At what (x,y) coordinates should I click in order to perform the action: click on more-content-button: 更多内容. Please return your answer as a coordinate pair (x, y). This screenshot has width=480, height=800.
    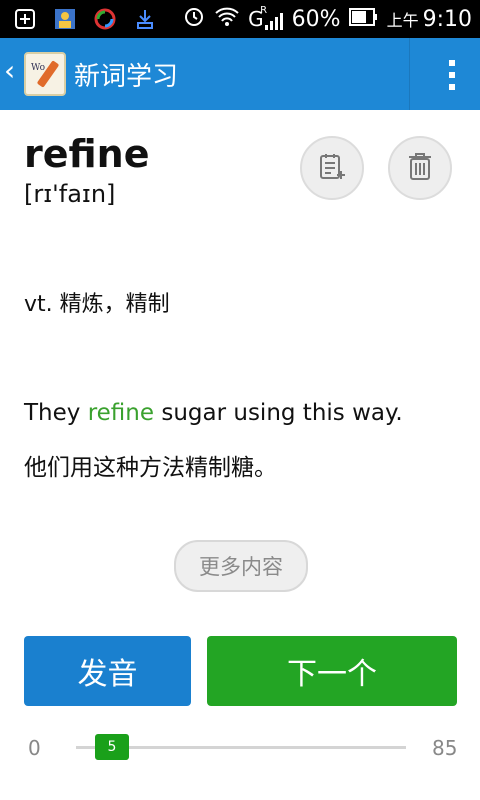
    Looking at the image, I should click on (241, 566).